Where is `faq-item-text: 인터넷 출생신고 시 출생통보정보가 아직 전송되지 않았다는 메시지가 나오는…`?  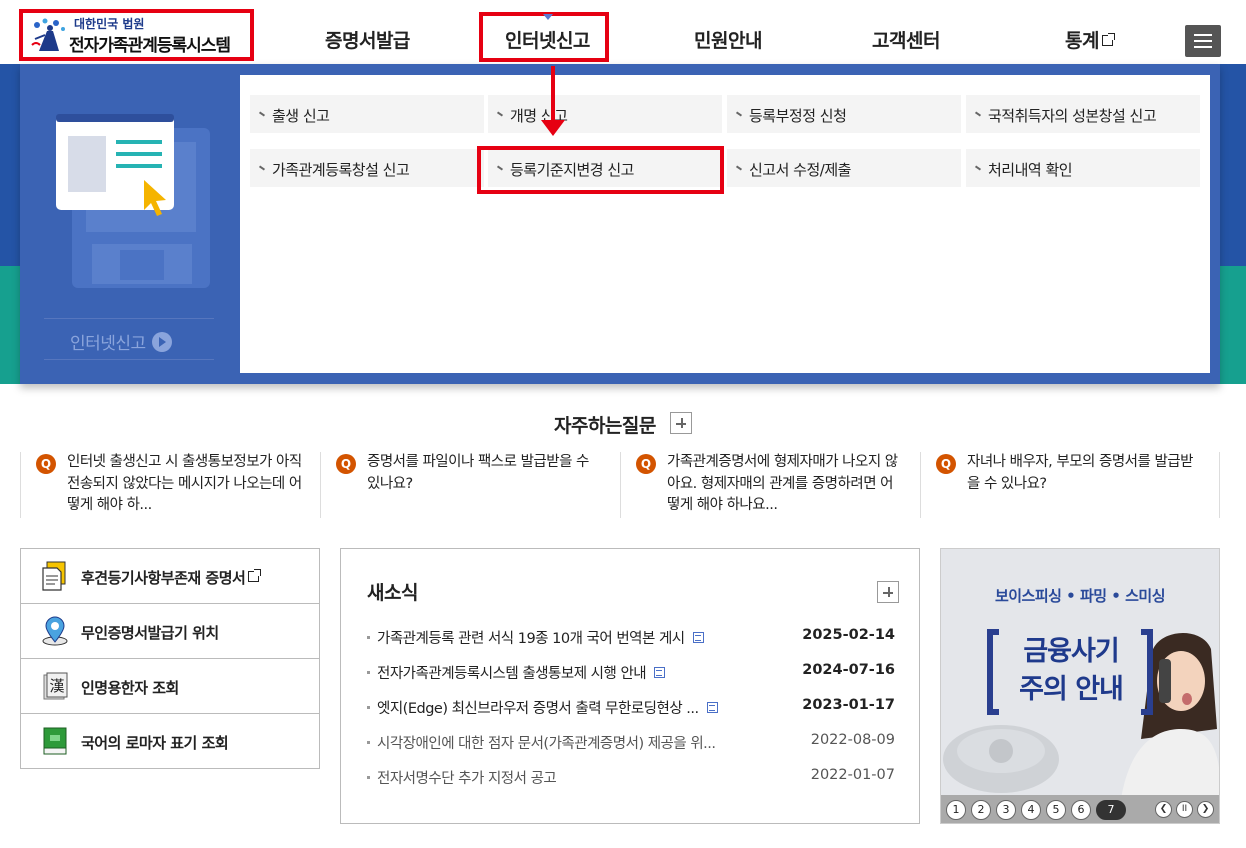
faq-item-text: 인터넷 출생신고 시 출생통보정보가 아직 전송되지 않았다는 메시지가 나오는… is located at coordinates (184, 483).